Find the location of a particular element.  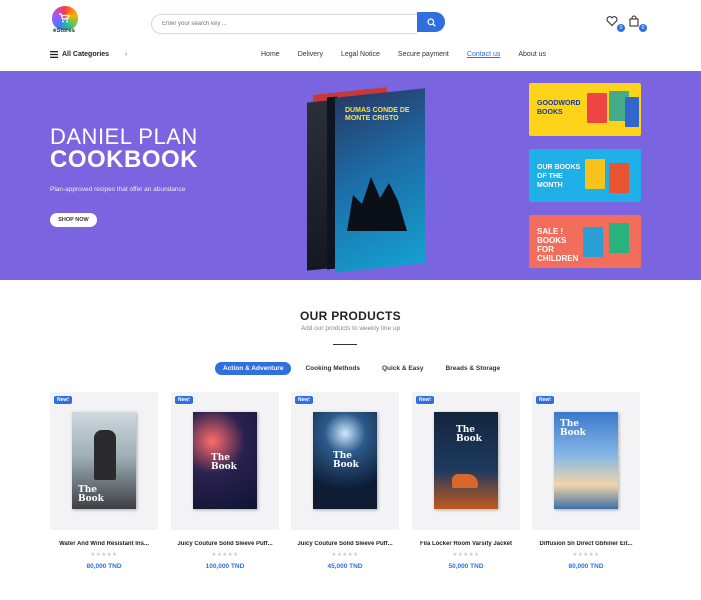

nav-link-home: Home is located at coordinates (270, 54).